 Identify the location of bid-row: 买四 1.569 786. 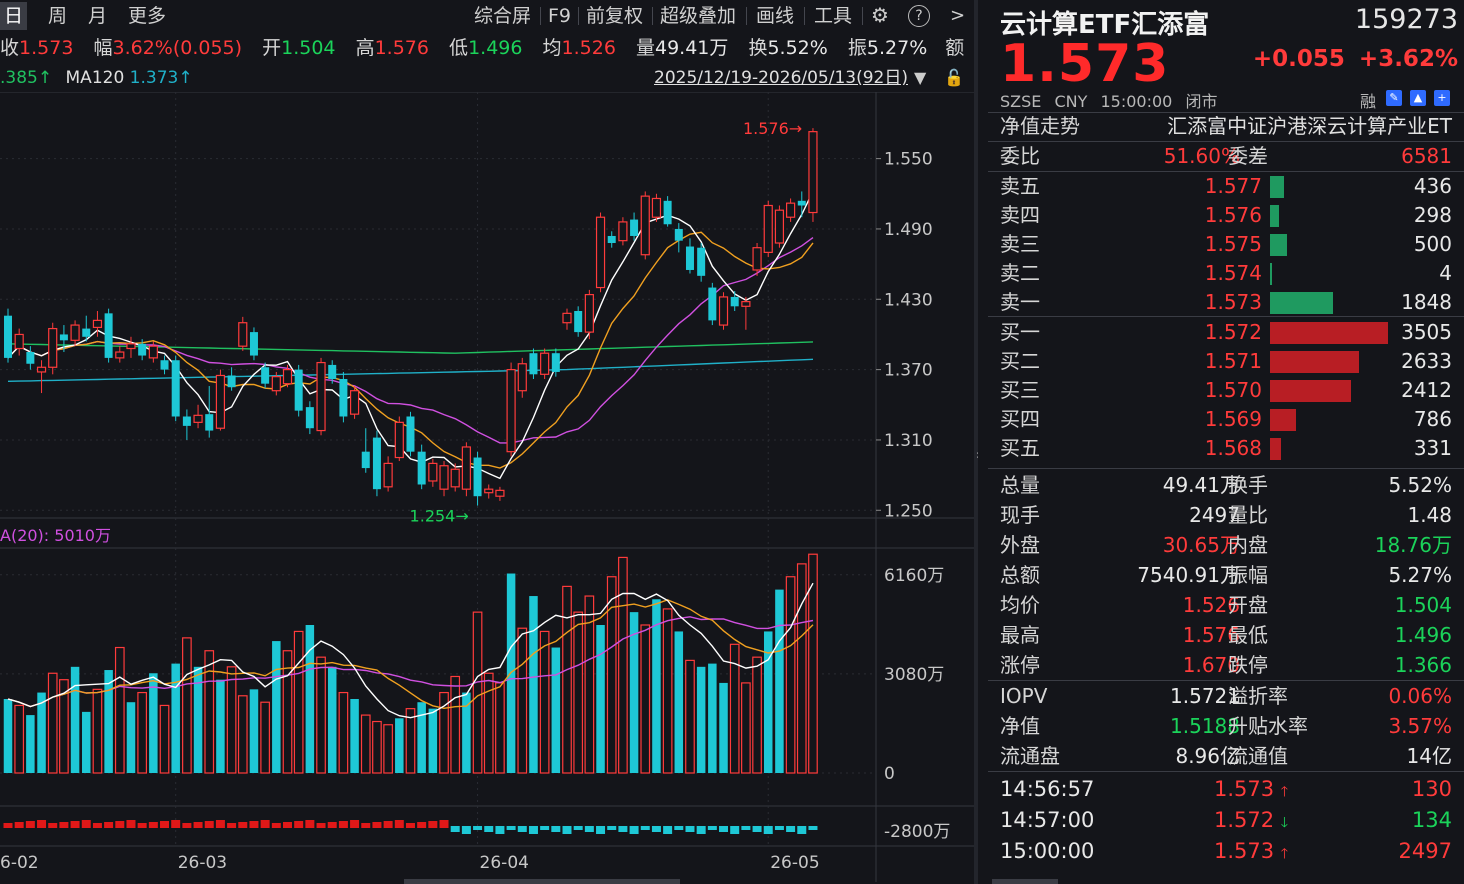
(1226, 419).